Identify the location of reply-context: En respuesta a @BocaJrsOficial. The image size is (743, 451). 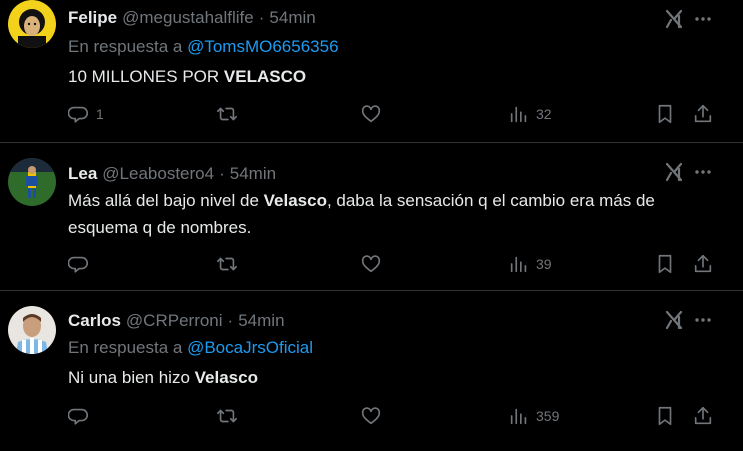
(190, 348).